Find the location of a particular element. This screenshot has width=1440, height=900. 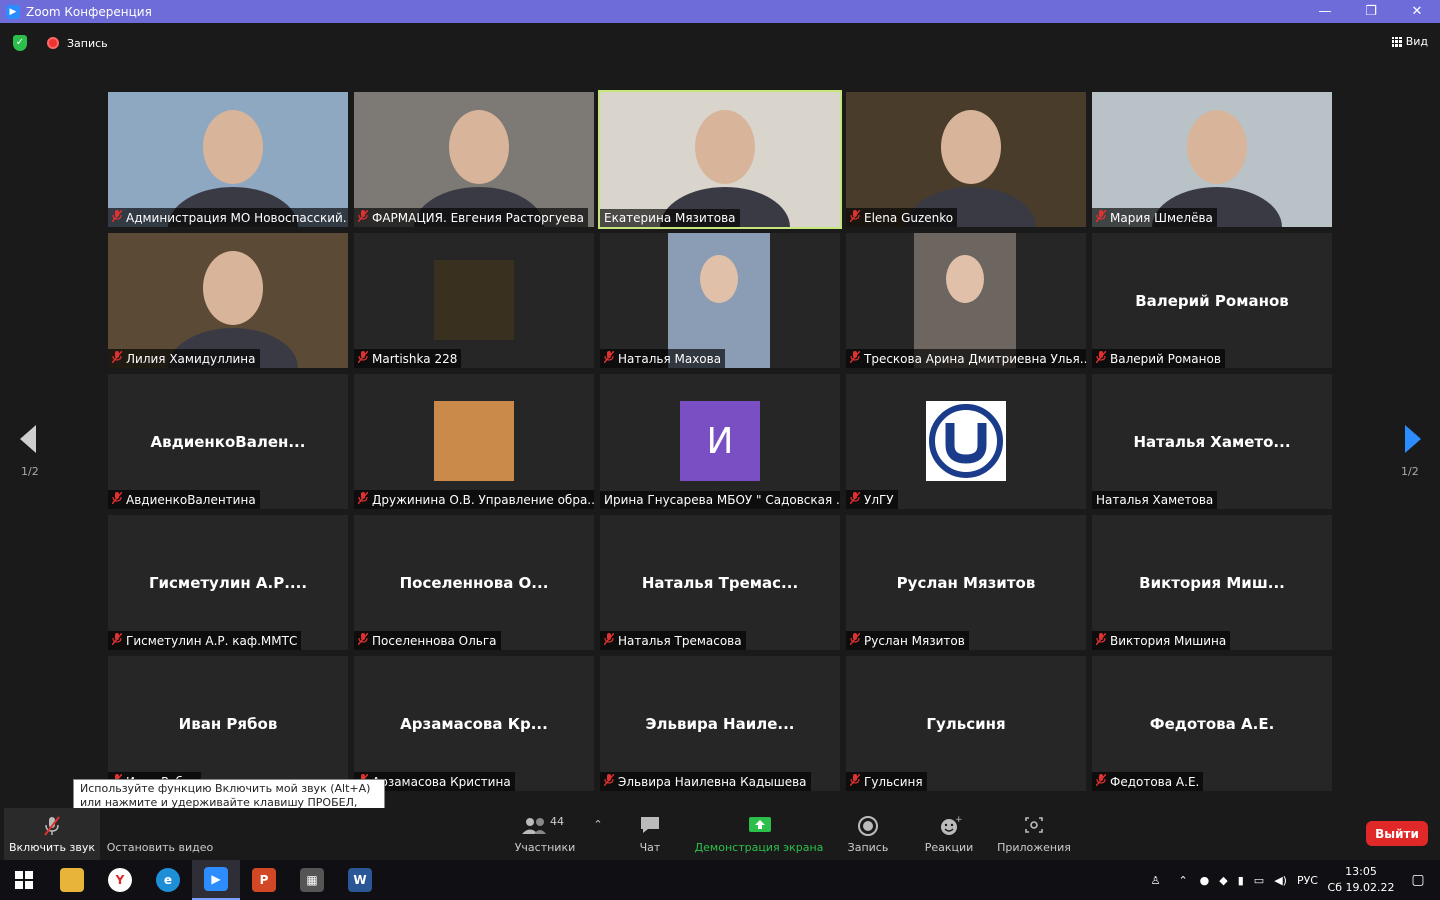

taskbar-zoom: ▶ is located at coordinates (216, 880).